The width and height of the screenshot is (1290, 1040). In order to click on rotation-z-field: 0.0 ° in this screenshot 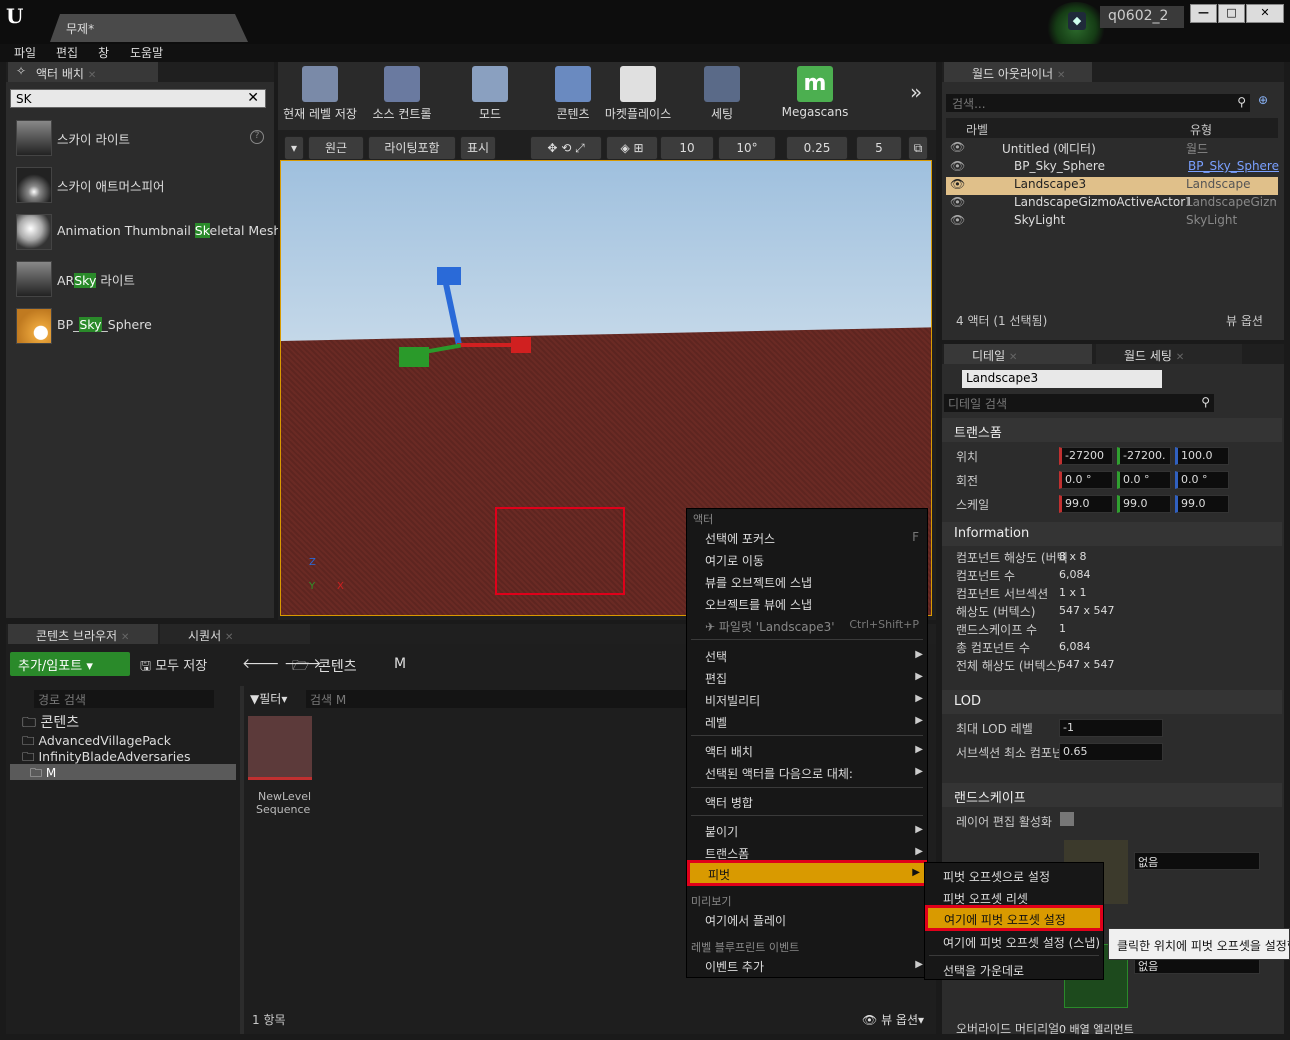, I will do `click(1202, 480)`.